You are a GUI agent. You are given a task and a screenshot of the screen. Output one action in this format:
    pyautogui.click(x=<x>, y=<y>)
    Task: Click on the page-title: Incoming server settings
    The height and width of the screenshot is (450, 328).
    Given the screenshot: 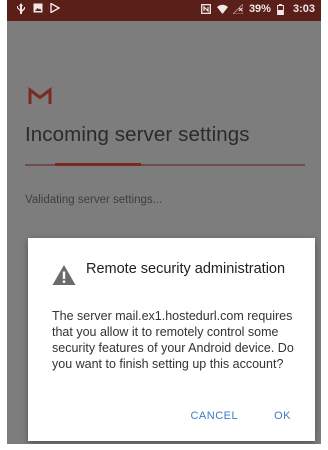 What is the action you would take?
    pyautogui.click(x=137, y=134)
    